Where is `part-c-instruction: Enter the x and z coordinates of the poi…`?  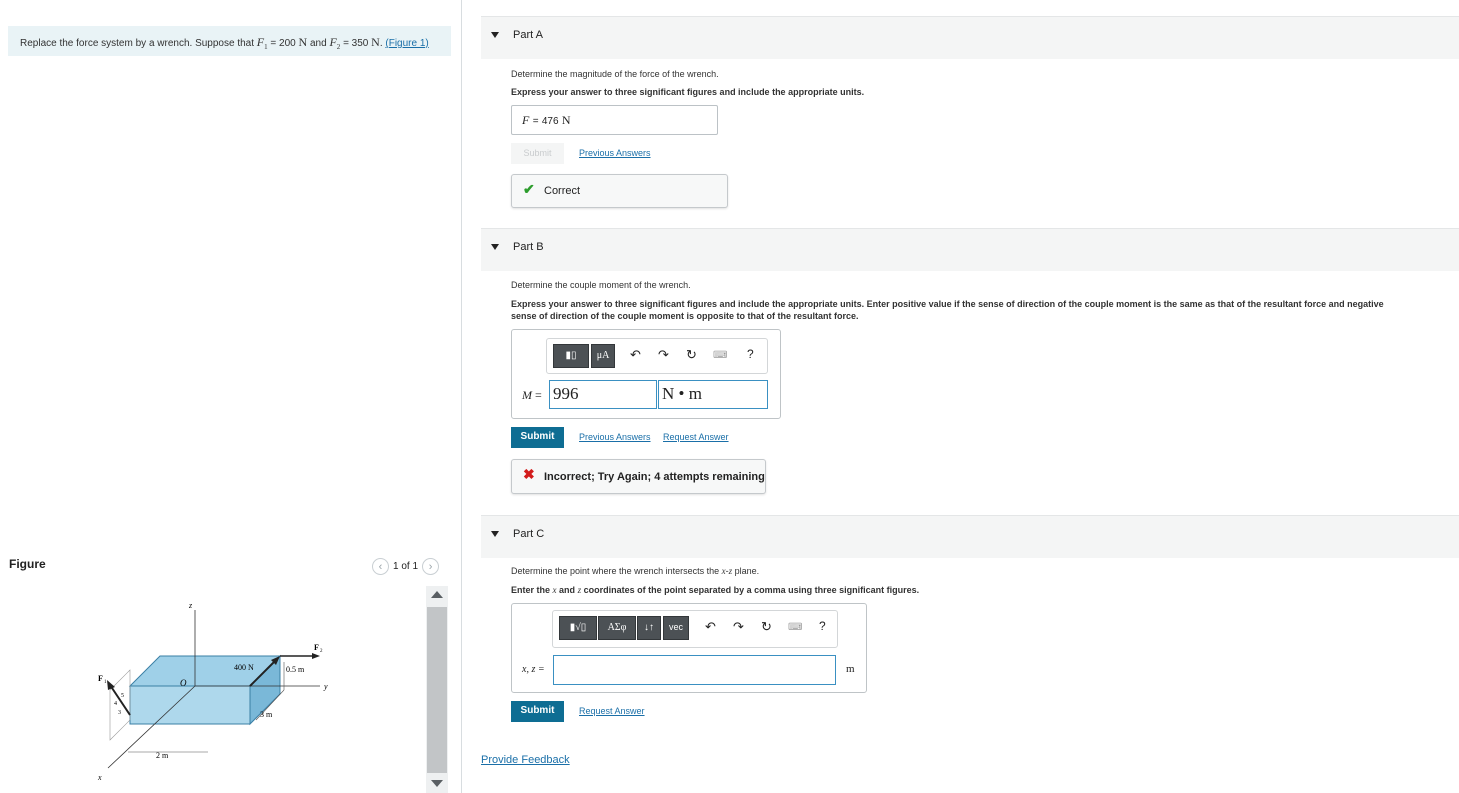
part-c-instruction: Enter the x and z coordinates of the poi… is located at coordinates (715, 590).